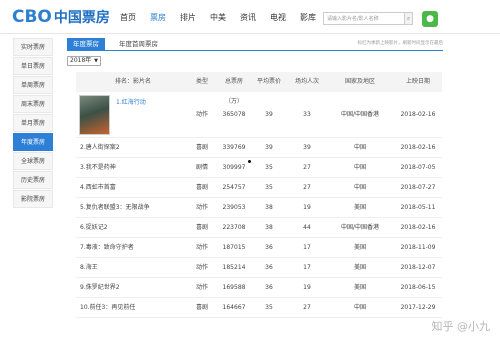 The height and width of the screenshot is (338, 500). I want to click on main-nav: 首页 票房 排片 中美 资讯 电视 影库, so click(218, 17).